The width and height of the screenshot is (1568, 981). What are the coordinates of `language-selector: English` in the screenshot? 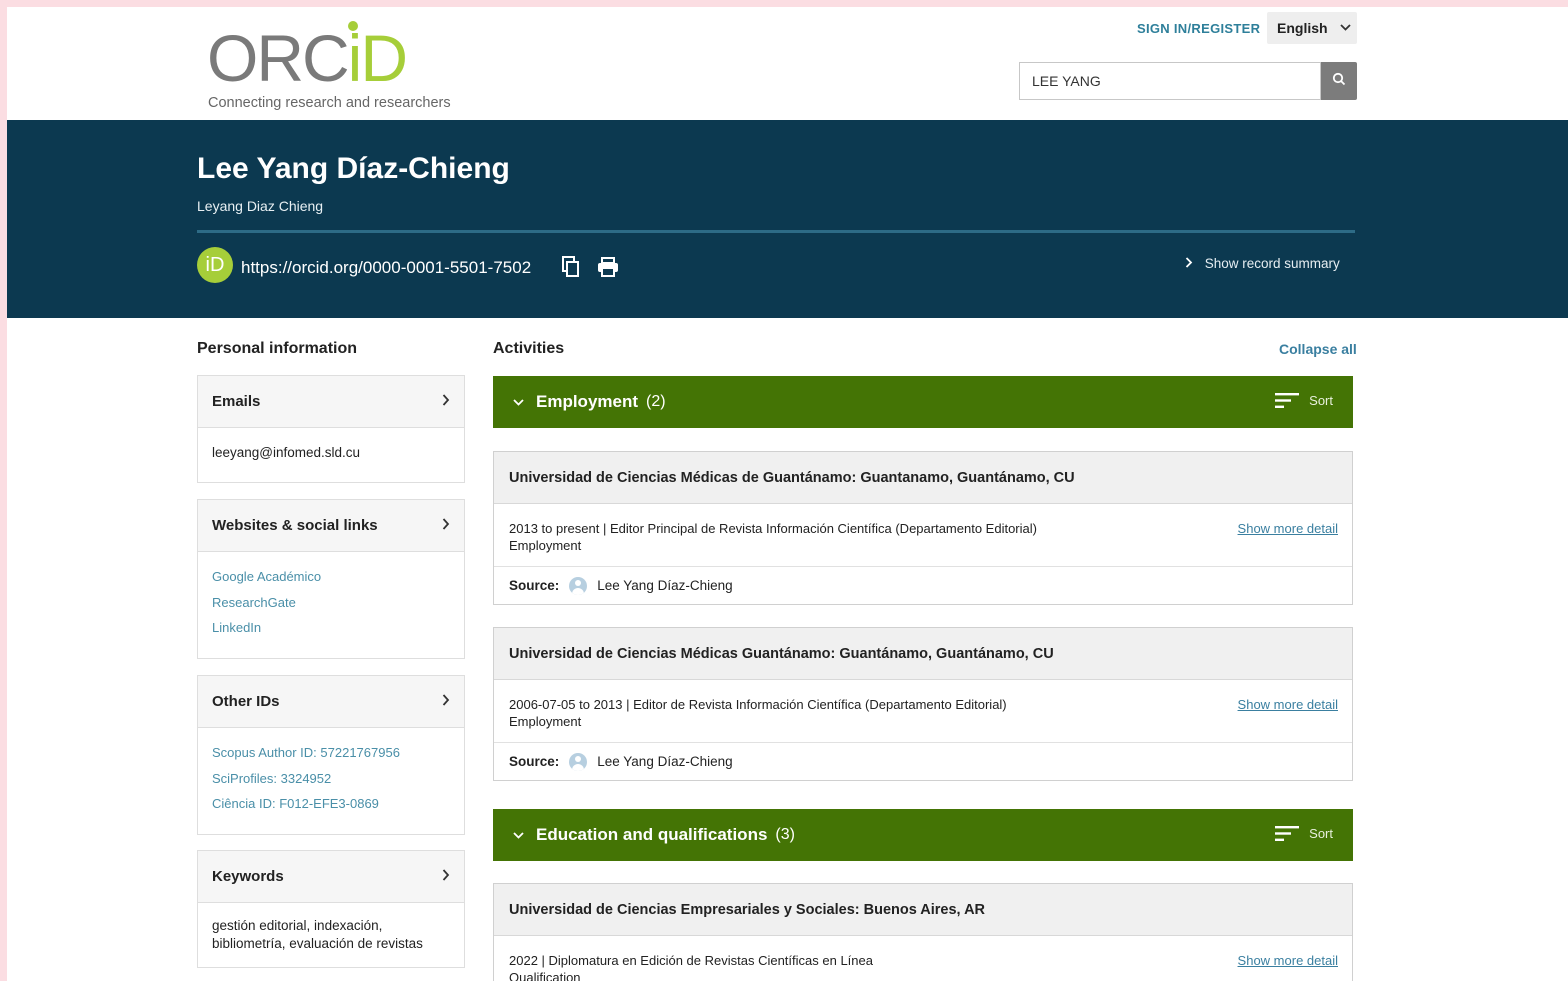 It's located at (1312, 28).